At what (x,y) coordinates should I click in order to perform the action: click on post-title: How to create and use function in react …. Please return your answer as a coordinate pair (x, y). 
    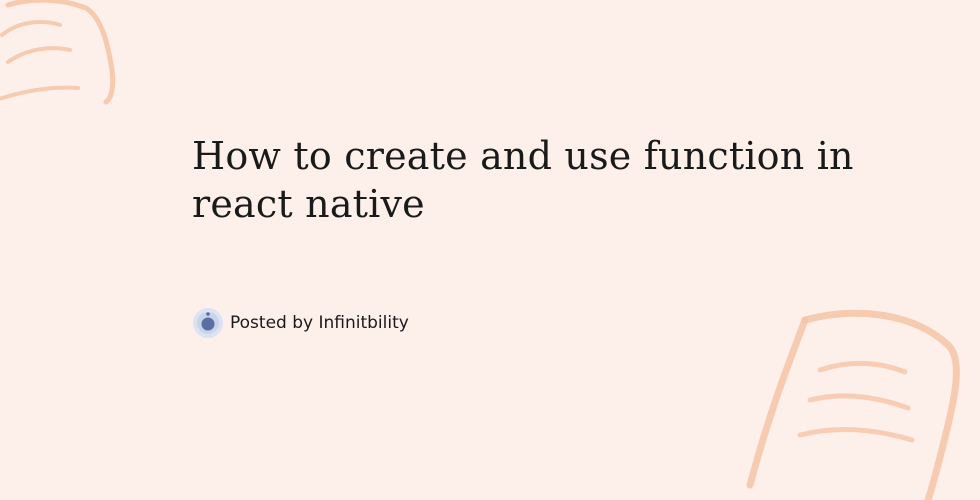
    Looking at the image, I should click on (523, 180).